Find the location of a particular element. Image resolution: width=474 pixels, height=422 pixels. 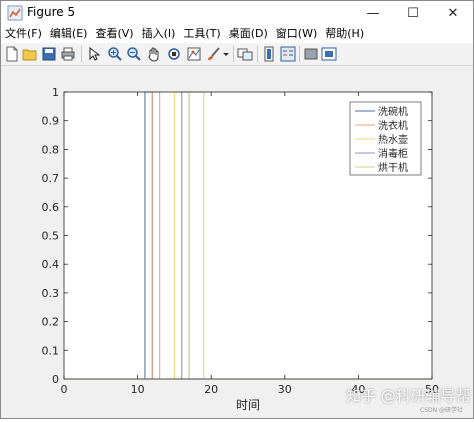

maximize-icon: ☐ is located at coordinates (413, 13).